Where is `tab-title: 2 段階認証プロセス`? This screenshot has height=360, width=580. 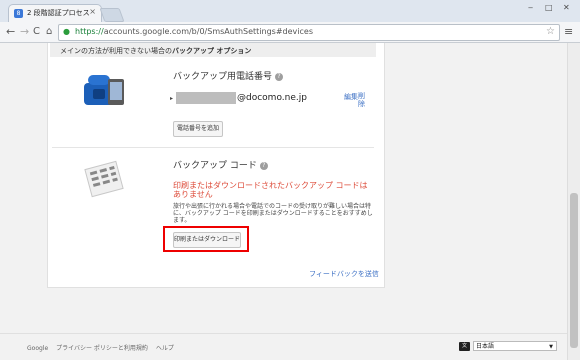 tab-title: 2 段階認証プロセス is located at coordinates (58, 13).